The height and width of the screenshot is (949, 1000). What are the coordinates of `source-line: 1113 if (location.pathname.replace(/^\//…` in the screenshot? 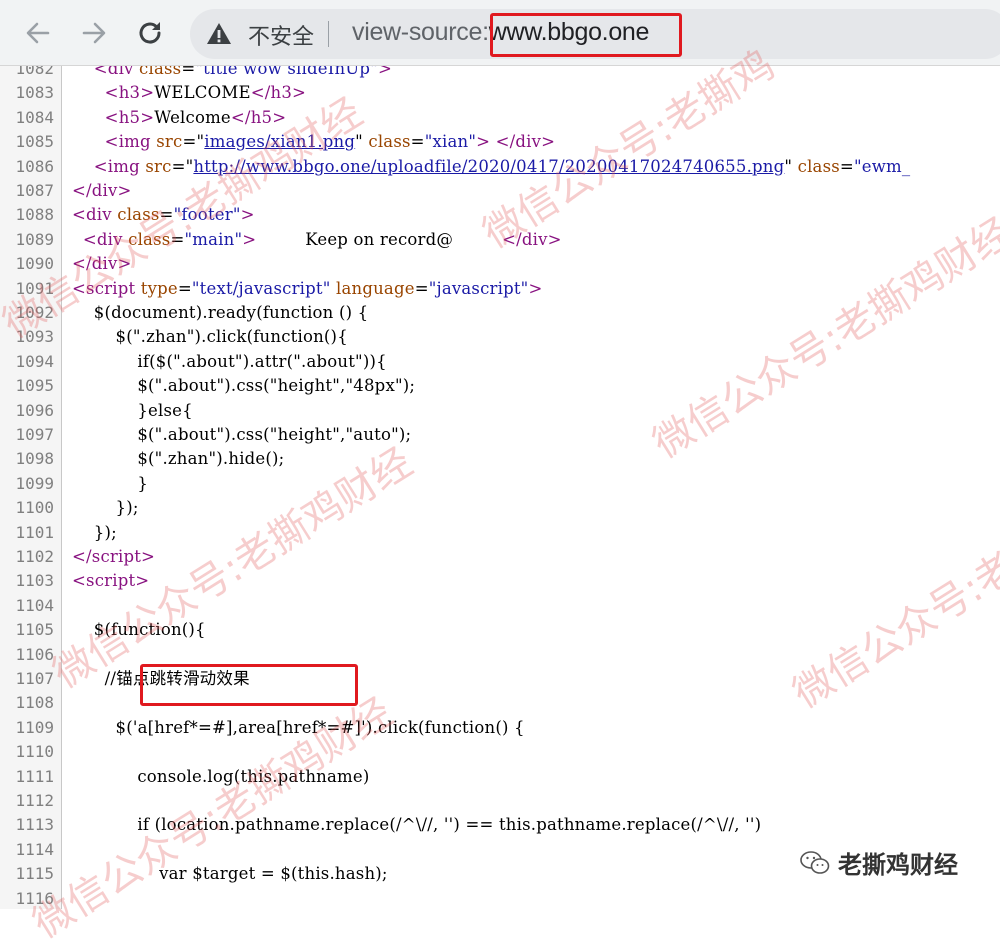 It's located at (500, 825).